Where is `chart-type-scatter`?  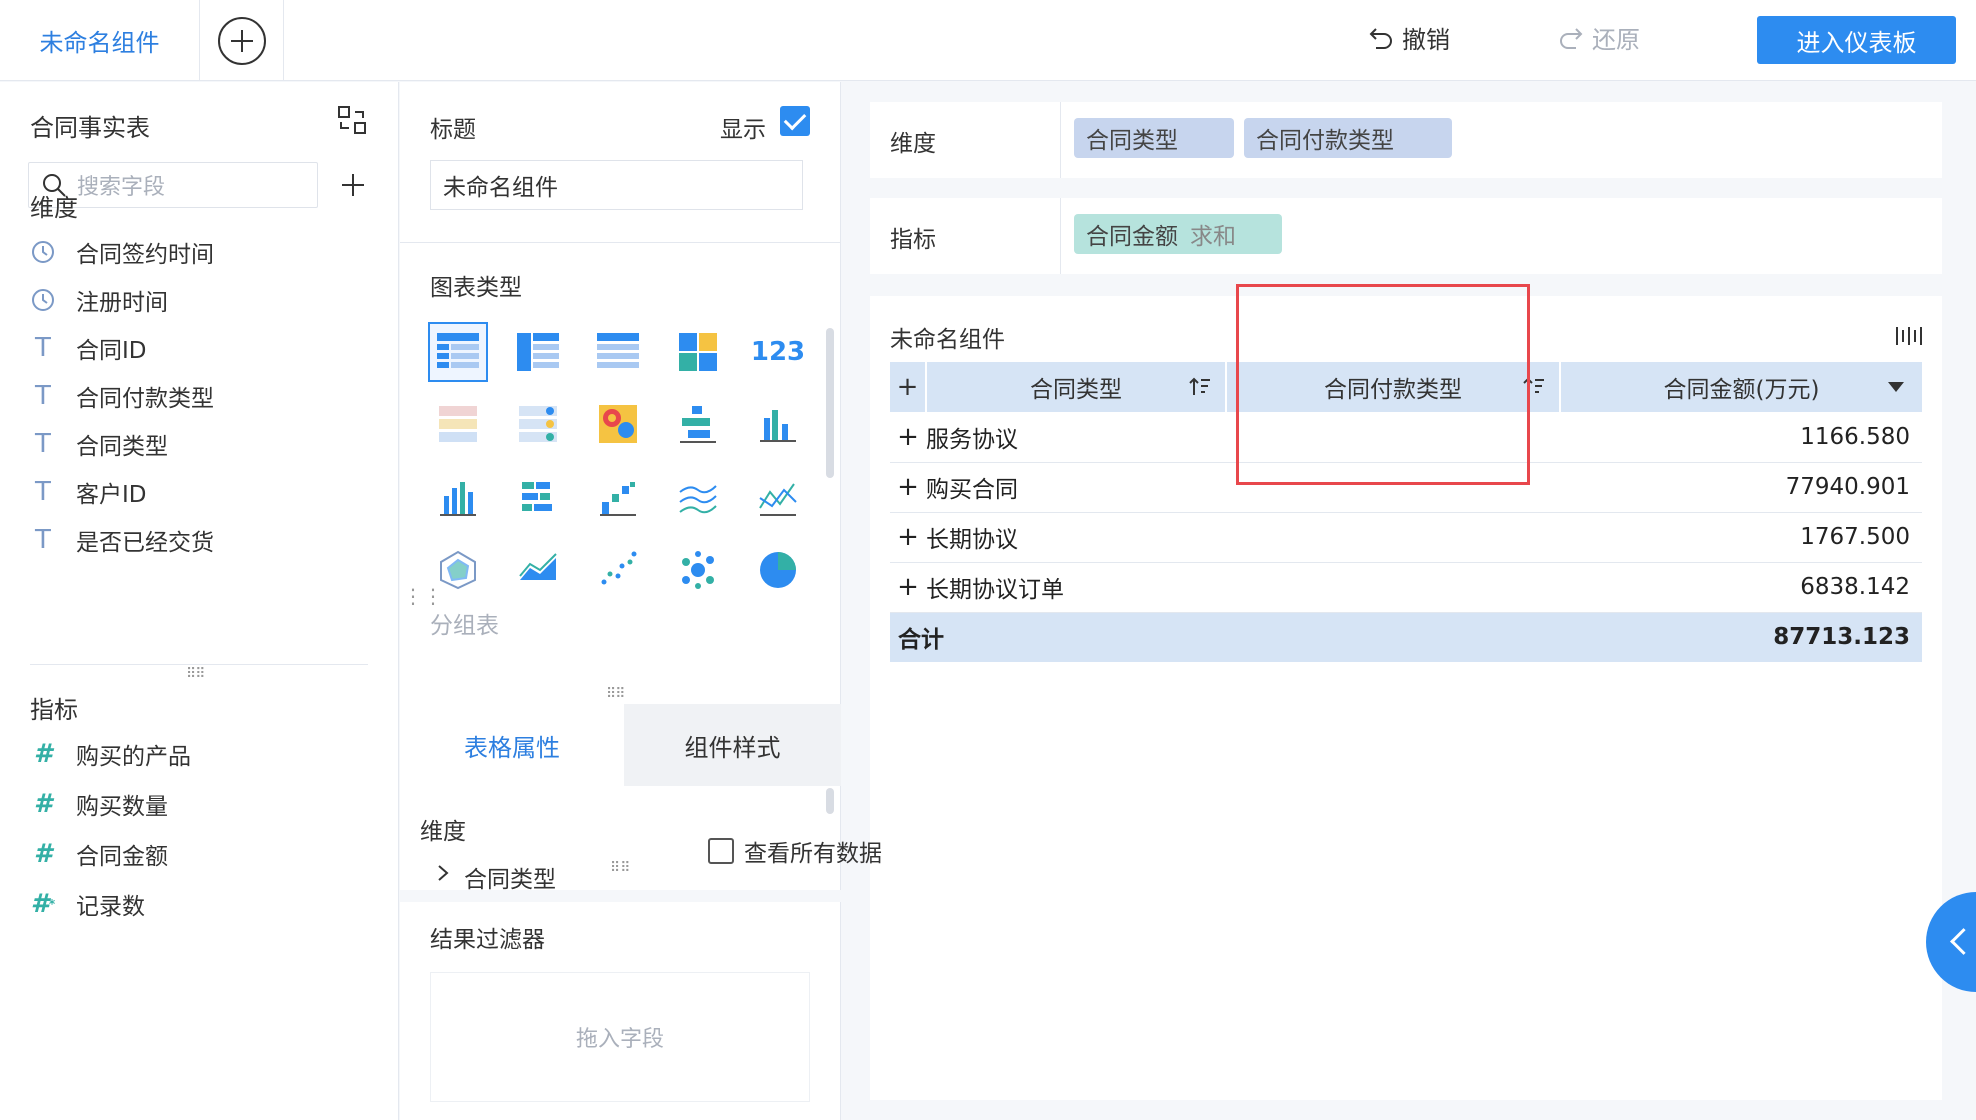
chart-type-scatter is located at coordinates (618, 570).